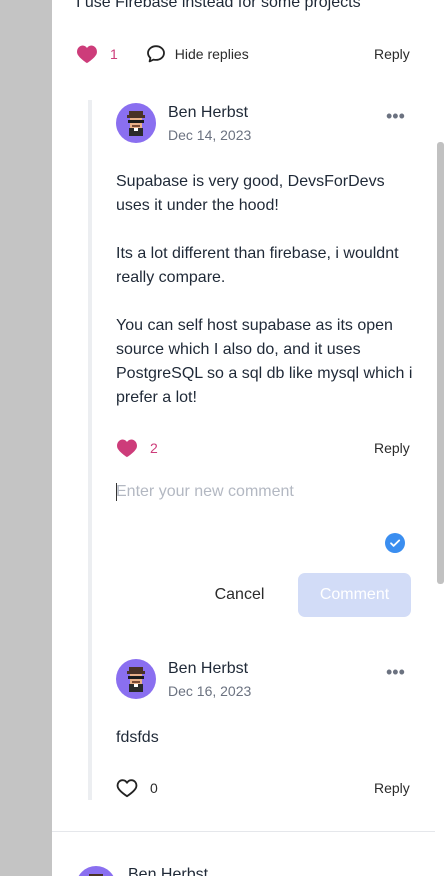 This screenshot has width=445, height=876. Describe the element at coordinates (155, 54) in the screenshot. I see `chat-bubble-icon` at that location.